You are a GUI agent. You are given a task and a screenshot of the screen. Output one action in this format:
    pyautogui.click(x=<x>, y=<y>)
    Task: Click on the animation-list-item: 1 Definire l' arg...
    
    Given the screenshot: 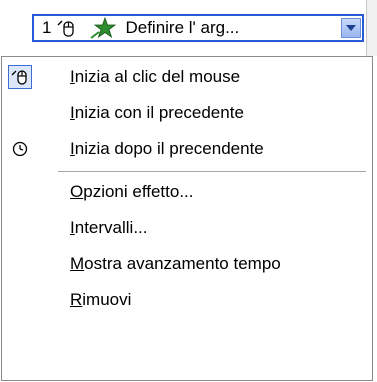 What is the action you would take?
    pyautogui.click(x=198, y=28)
    